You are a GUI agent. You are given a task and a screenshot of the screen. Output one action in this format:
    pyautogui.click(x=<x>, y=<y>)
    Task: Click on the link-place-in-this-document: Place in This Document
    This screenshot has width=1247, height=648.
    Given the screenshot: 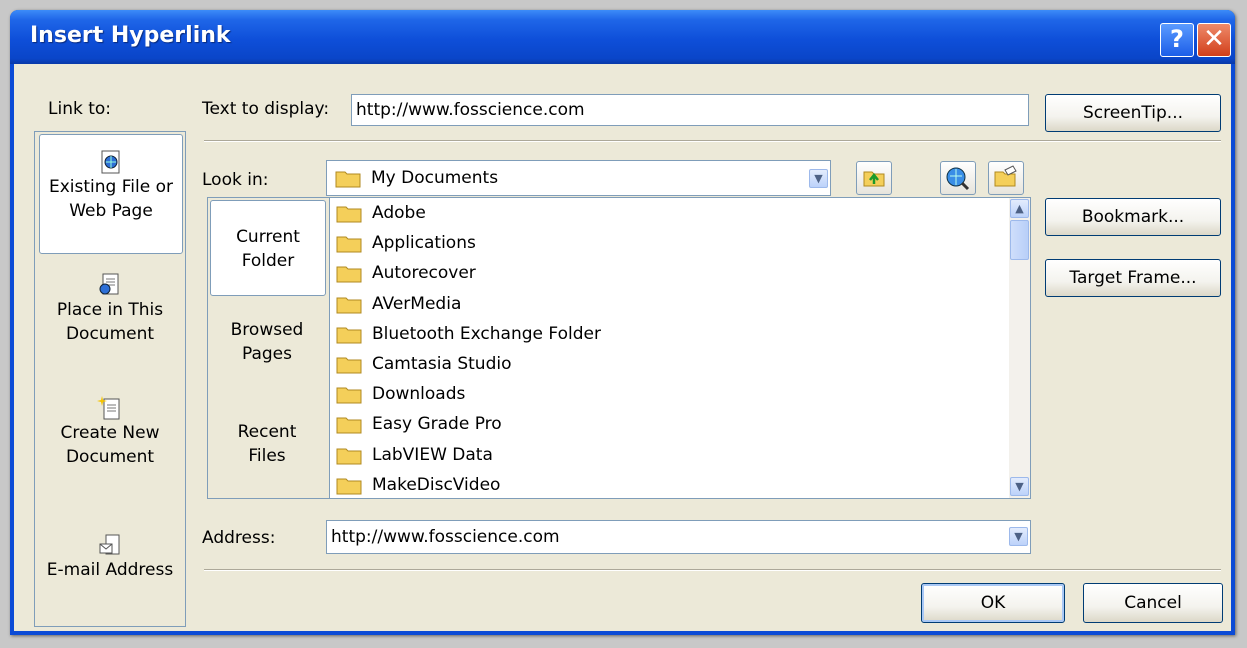 What is the action you would take?
    pyautogui.click(x=110, y=327)
    